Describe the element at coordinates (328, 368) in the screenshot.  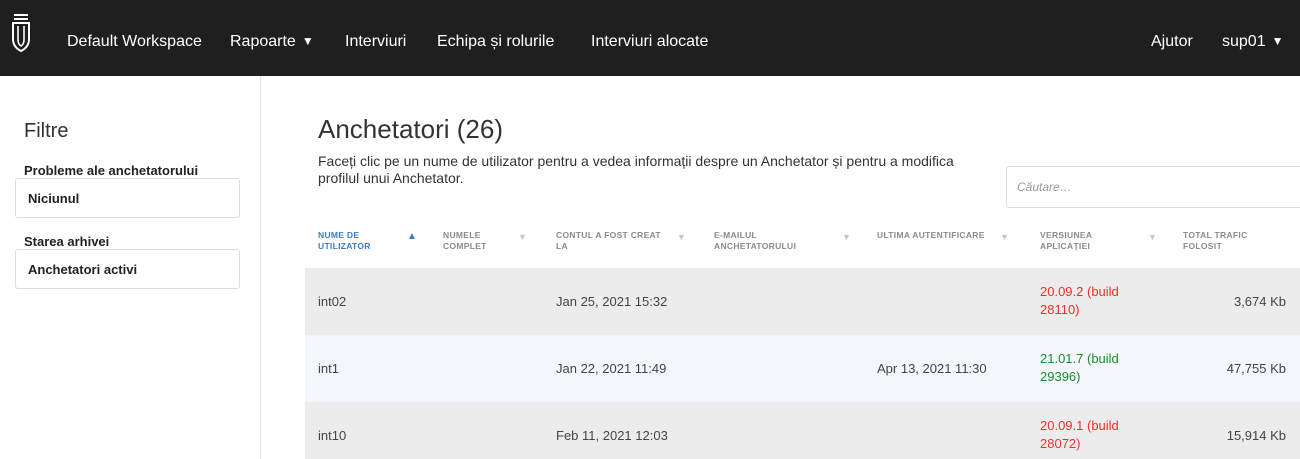
I see `username-link: int1` at that location.